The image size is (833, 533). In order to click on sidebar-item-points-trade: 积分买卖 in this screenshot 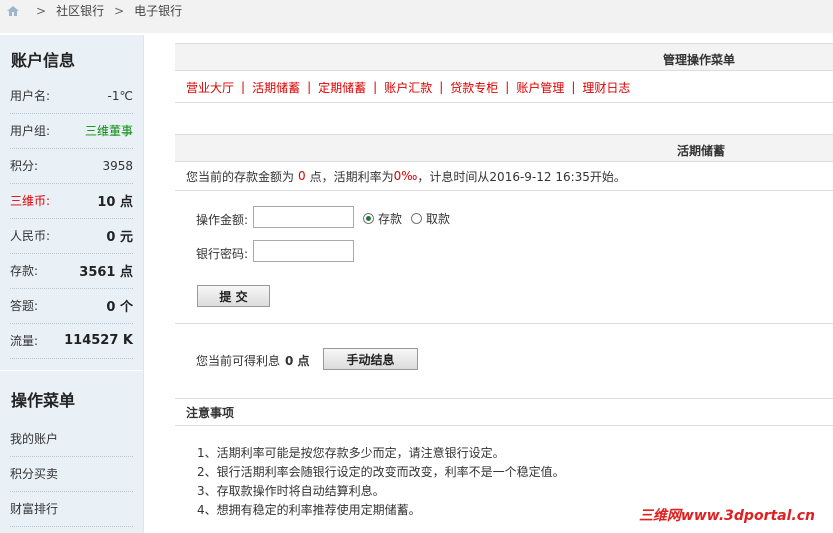, I will do `click(71, 474)`.